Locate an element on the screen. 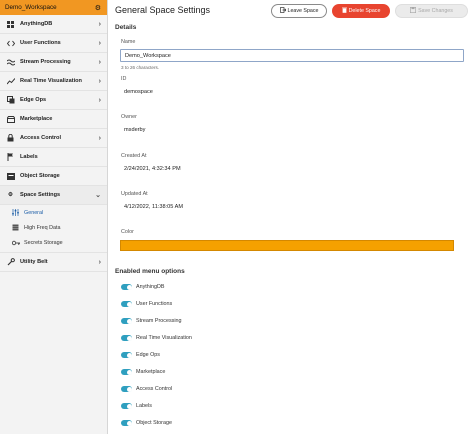 This screenshot has height=434, width=474. created-at-label: Created At is located at coordinates (134, 156).